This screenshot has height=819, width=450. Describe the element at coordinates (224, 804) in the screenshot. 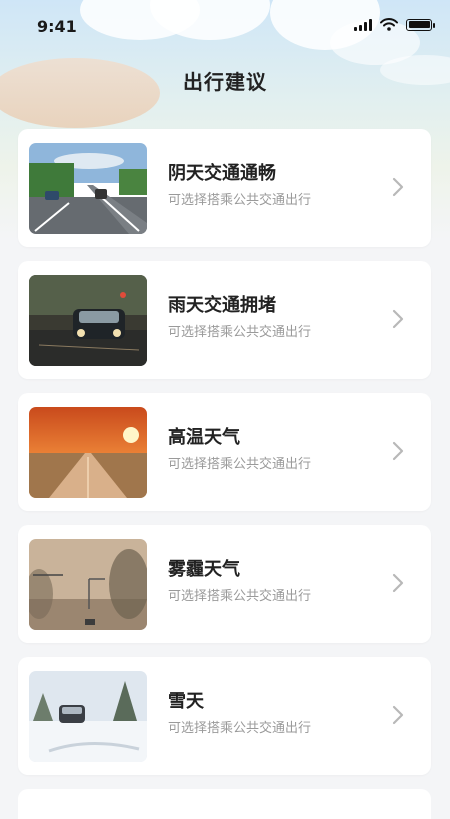

I see `advice-card-partial` at that location.